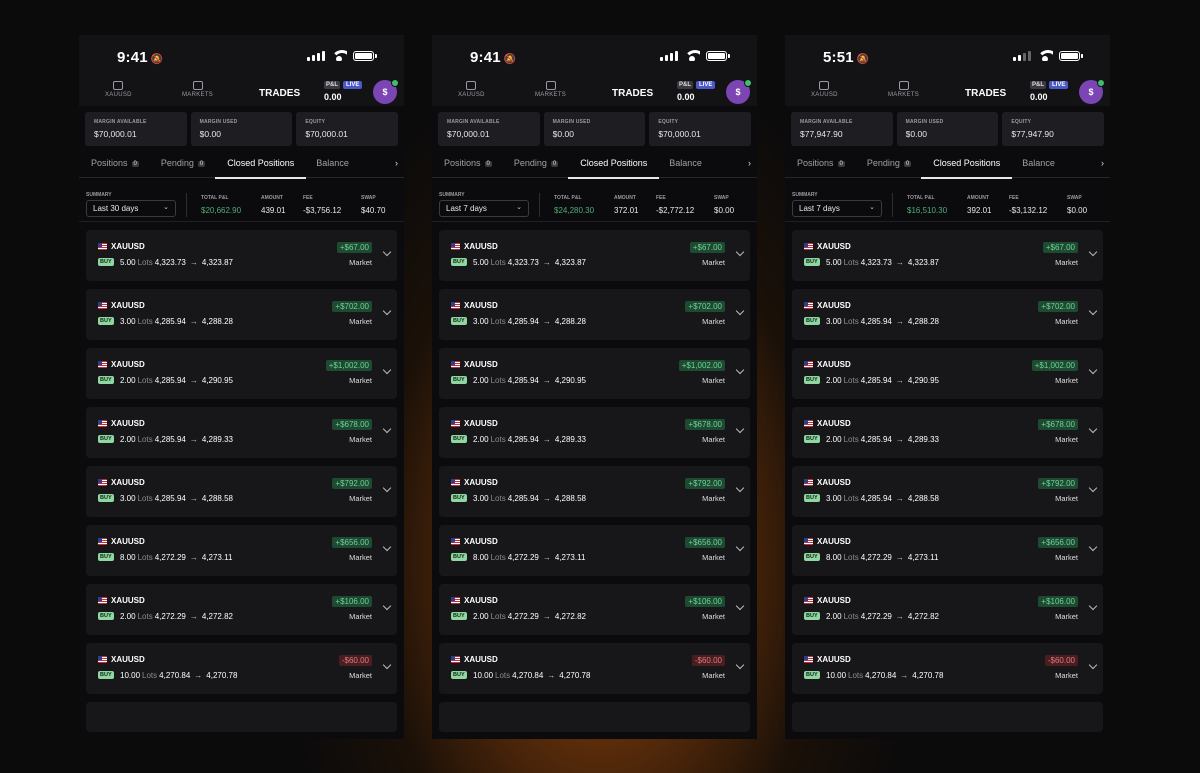 The height and width of the screenshot is (773, 1200). I want to click on total-pnl-label: TOTAL P&L, so click(568, 198).